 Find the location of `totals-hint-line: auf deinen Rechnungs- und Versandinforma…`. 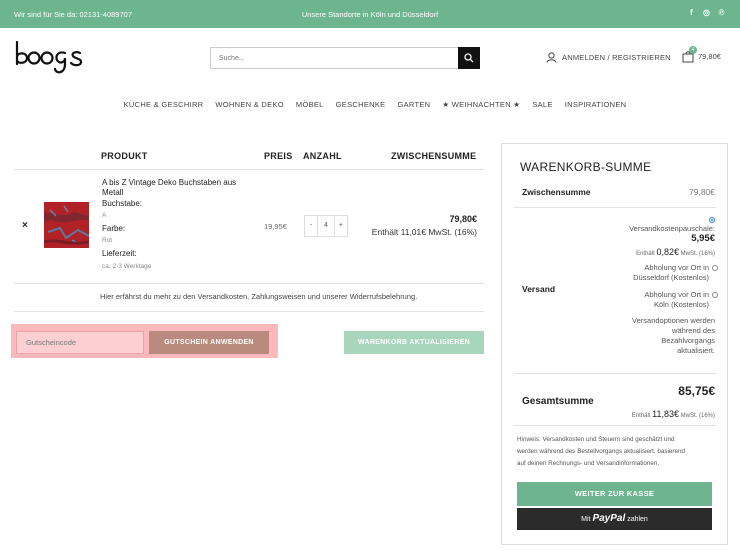

totals-hint-line: auf deinen Rechnungs- und Versandinforma… is located at coordinates (588, 463).